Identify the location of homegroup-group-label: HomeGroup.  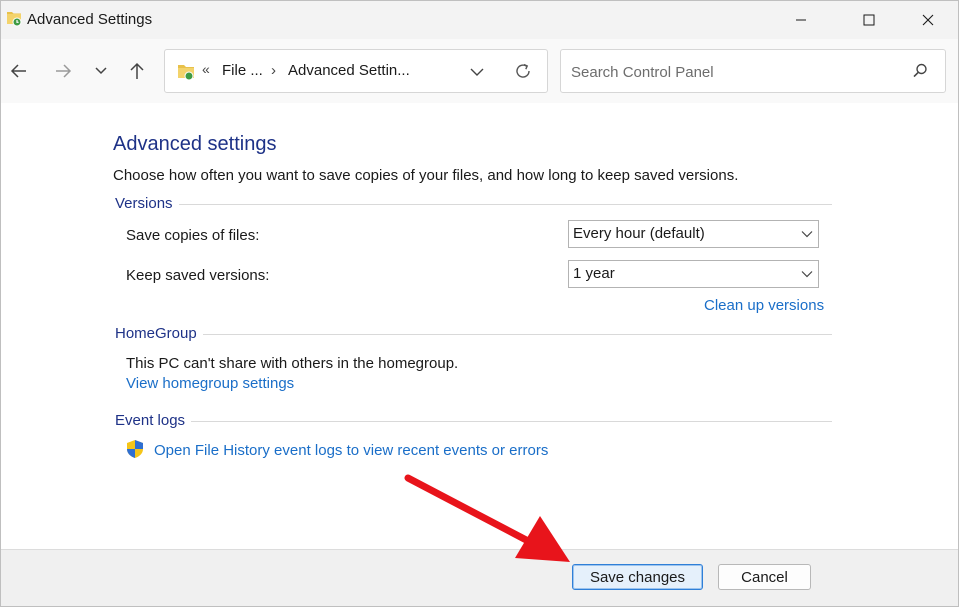
(159, 333).